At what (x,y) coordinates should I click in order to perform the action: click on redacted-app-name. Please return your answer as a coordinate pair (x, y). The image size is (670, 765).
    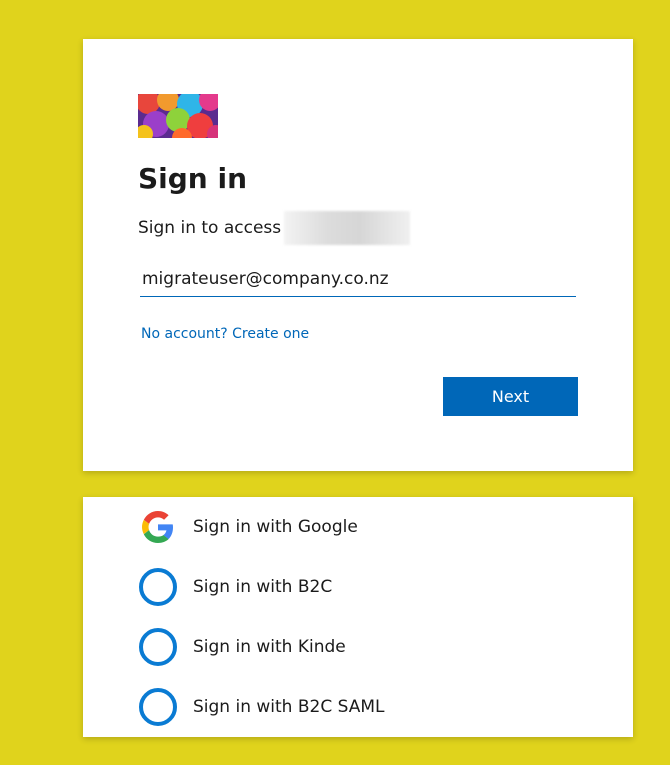
    Looking at the image, I should click on (347, 228).